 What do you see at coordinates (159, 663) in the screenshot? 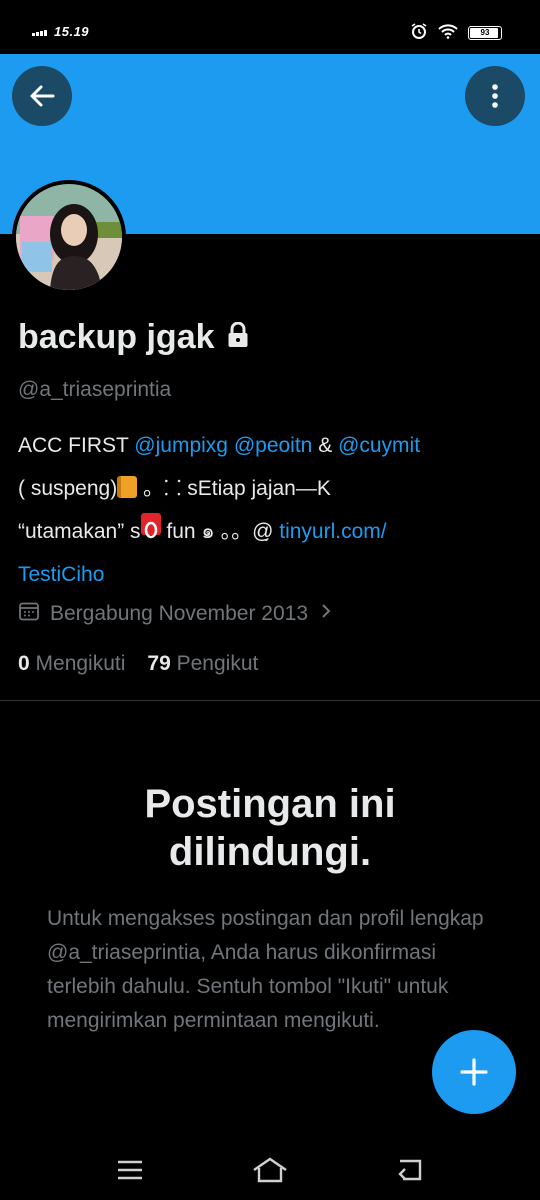
I see `followers-count: 79` at bounding box center [159, 663].